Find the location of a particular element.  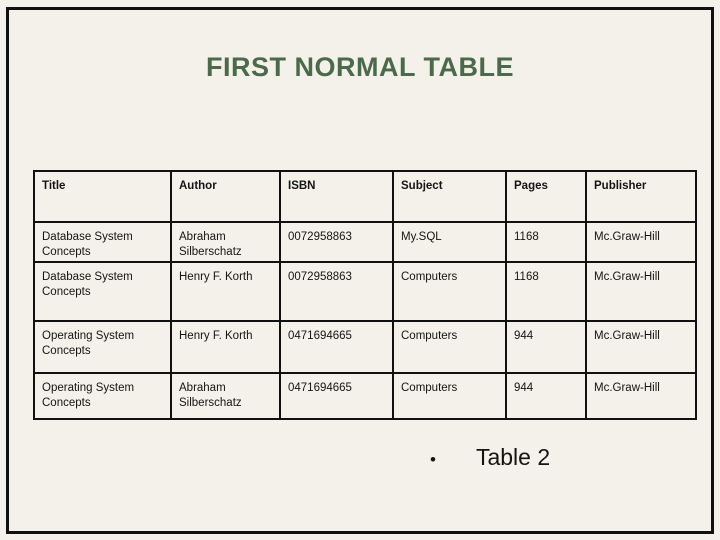

table-caption: • Table 2 is located at coordinates (490, 457).